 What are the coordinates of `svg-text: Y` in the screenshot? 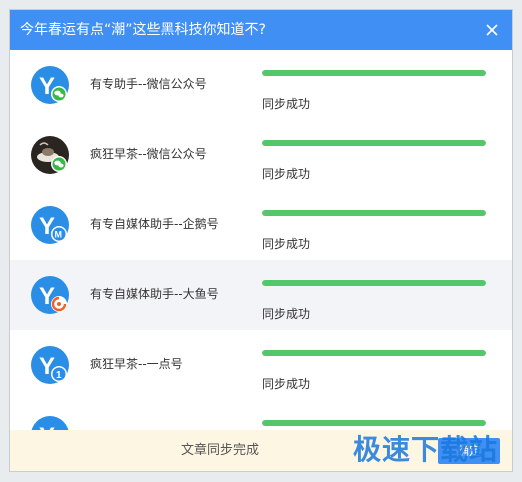 It's located at (47, 426).